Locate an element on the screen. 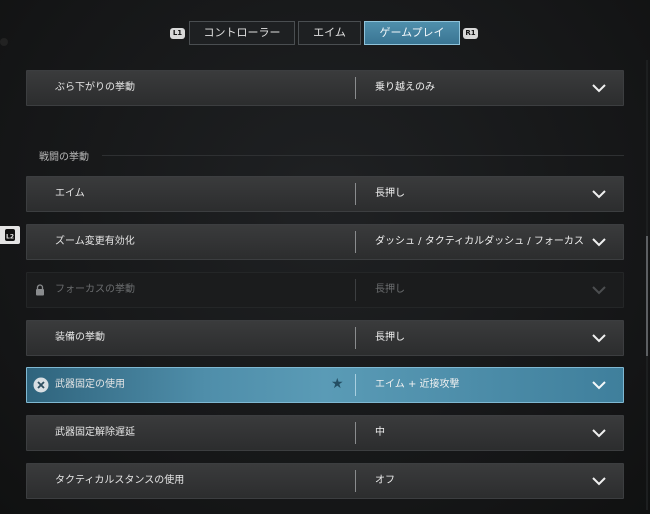 The height and width of the screenshot is (514, 650). section-title: 戦闘の挙動 is located at coordinates (64, 157).